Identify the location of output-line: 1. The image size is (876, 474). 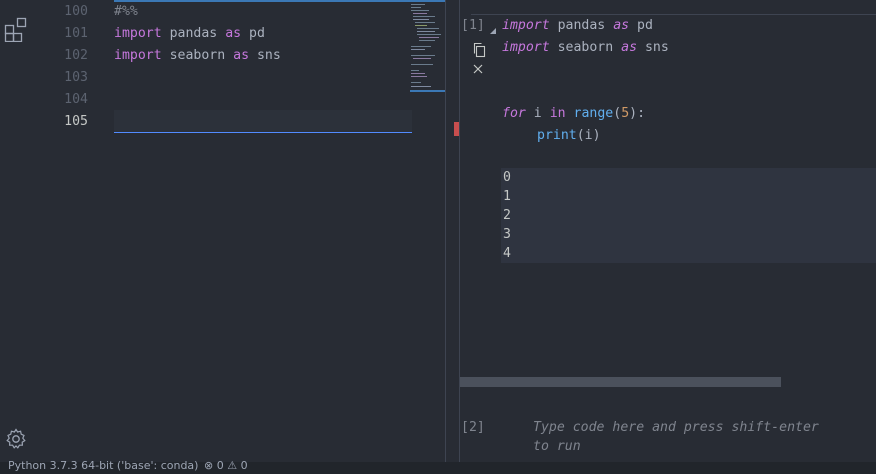
(507, 196).